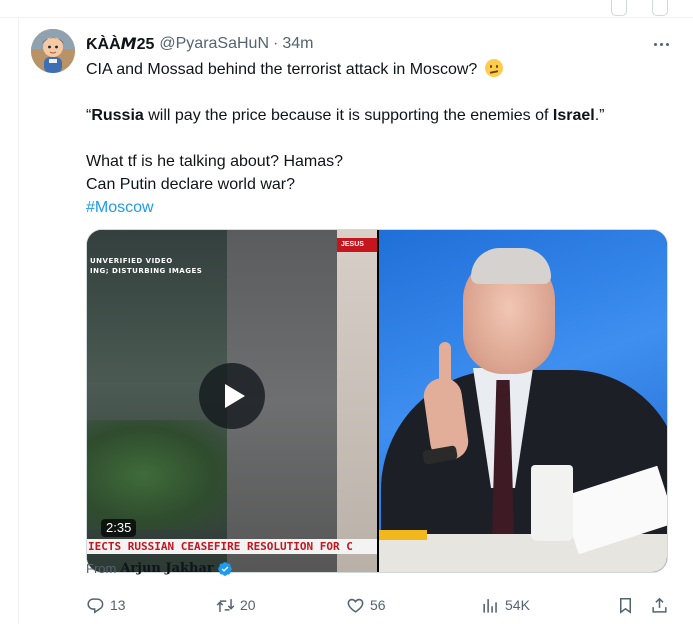 The width and height of the screenshot is (693, 624). What do you see at coordinates (357, 245) in the screenshot?
I see `video-corner-tag: JESUS` at bounding box center [357, 245].